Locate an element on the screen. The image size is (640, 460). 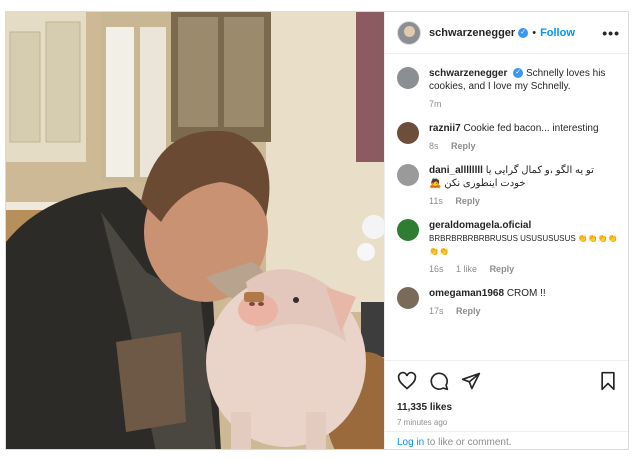
comment-meta: 7m is located at coordinates (524, 104).